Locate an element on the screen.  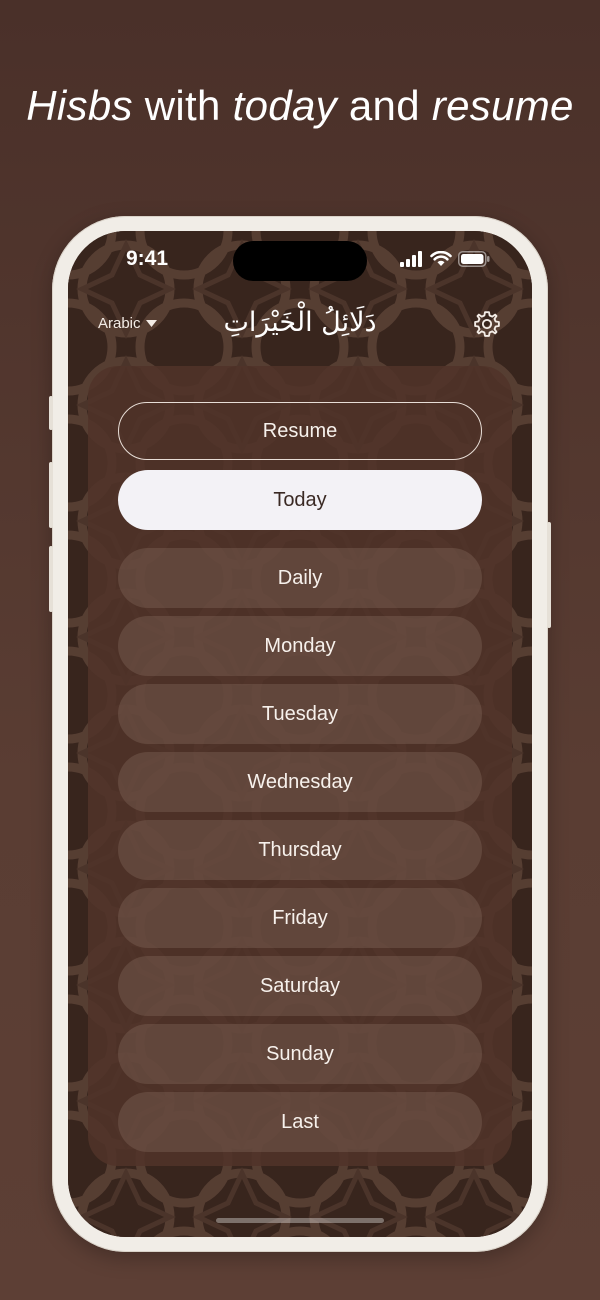
today-button: Today is located at coordinates (300, 500).